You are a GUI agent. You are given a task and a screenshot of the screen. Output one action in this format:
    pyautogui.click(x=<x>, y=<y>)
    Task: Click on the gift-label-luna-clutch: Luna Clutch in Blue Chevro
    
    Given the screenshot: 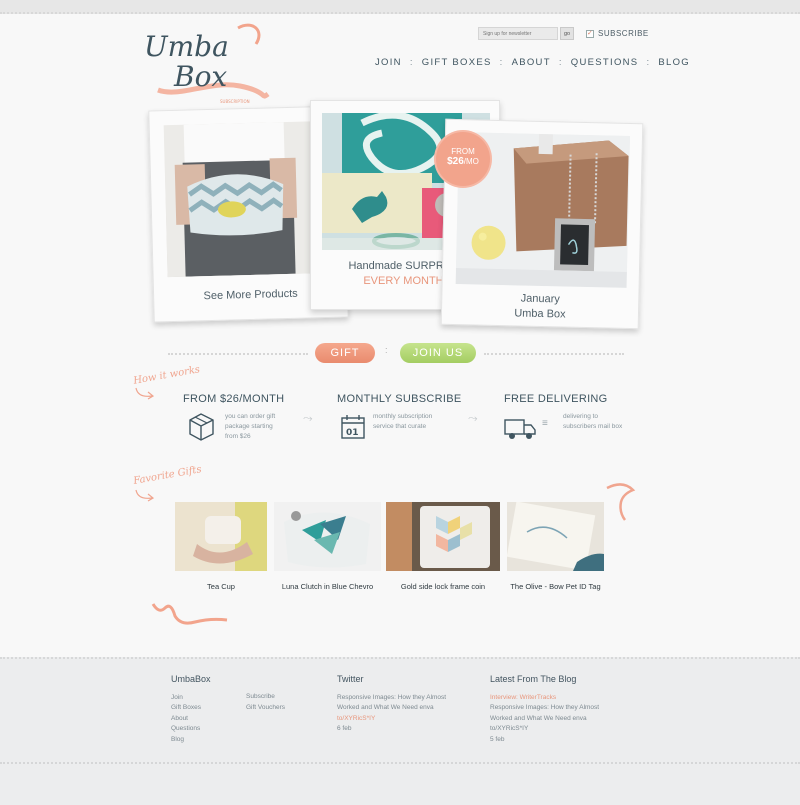 What is the action you would take?
    pyautogui.click(x=327, y=586)
    